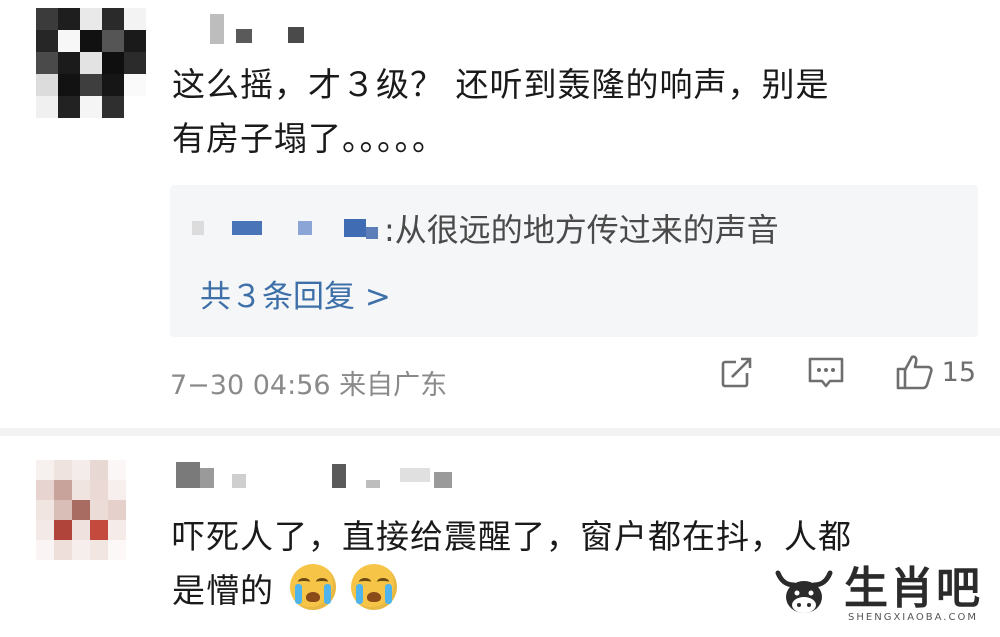 This screenshot has width=1000, height=637. I want to click on comment-text-line: 是懵的, so click(223, 590).